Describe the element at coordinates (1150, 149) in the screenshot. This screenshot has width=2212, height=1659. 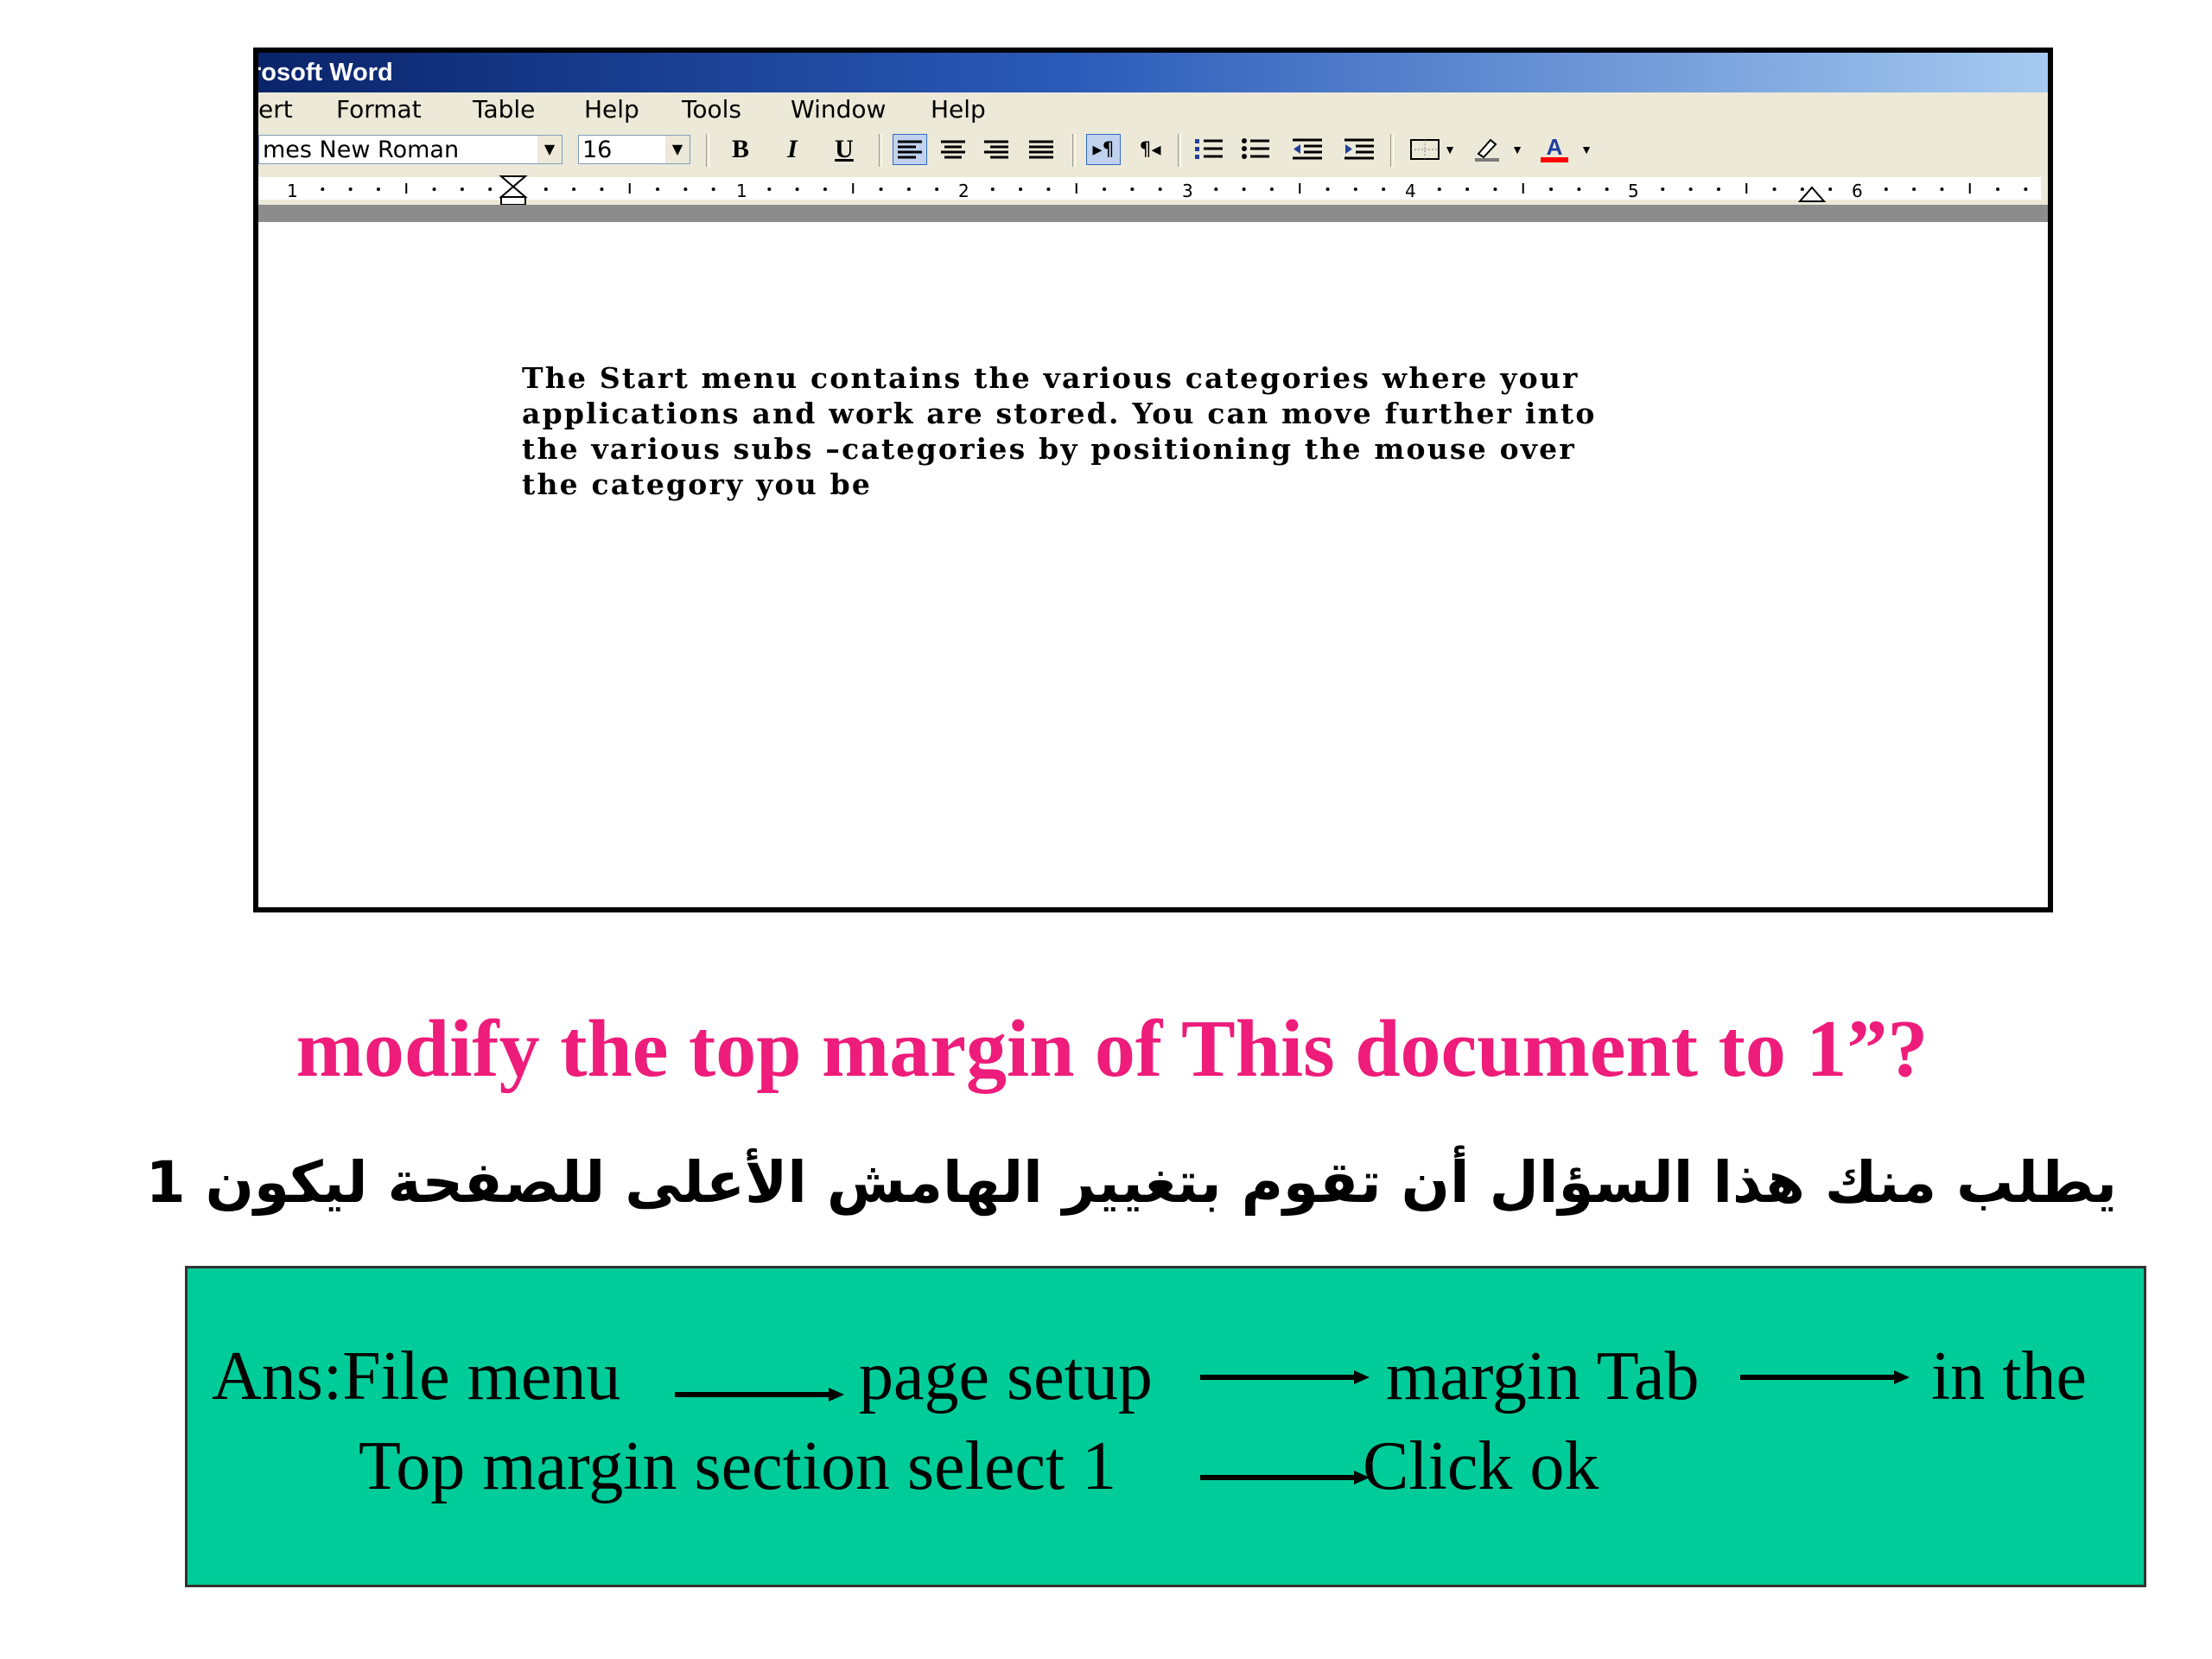
I see `rtl-icon: ¶◂` at that location.